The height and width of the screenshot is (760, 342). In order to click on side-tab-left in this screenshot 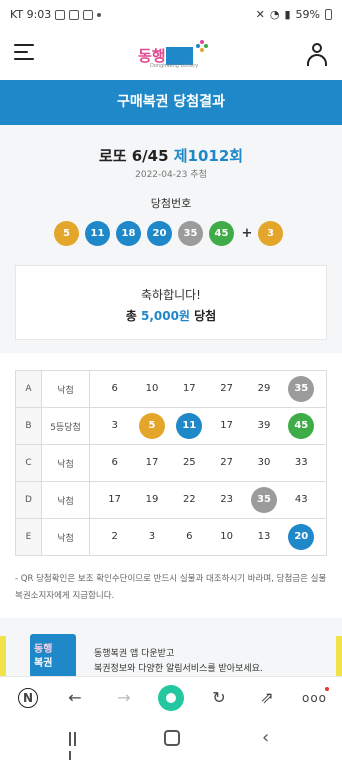, I will do `click(3, 656)`.